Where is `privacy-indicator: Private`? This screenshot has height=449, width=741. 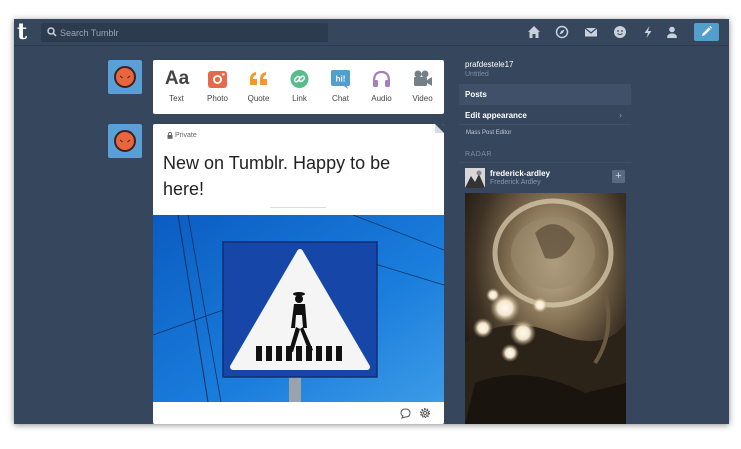 privacy-indicator: Private is located at coordinates (182, 135).